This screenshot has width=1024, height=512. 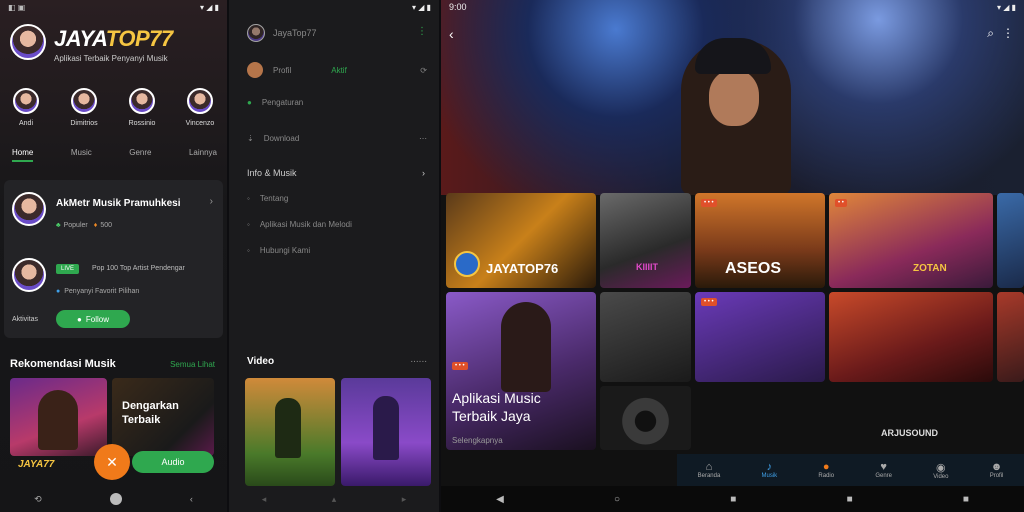 What do you see at coordinates (336, 173) in the screenshot?
I see `menu-section-label: Info & Musik ›` at bounding box center [336, 173].